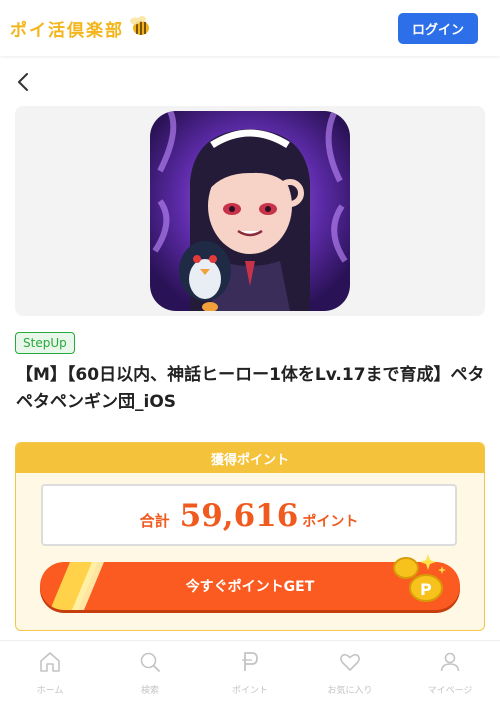  I want to click on logo-text: ポイ活倶楽部, so click(67, 30).